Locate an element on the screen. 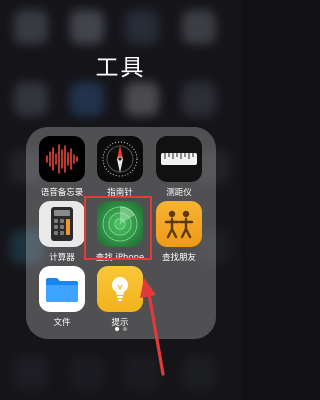  annotation-arrow is located at coordinates (152, 327).